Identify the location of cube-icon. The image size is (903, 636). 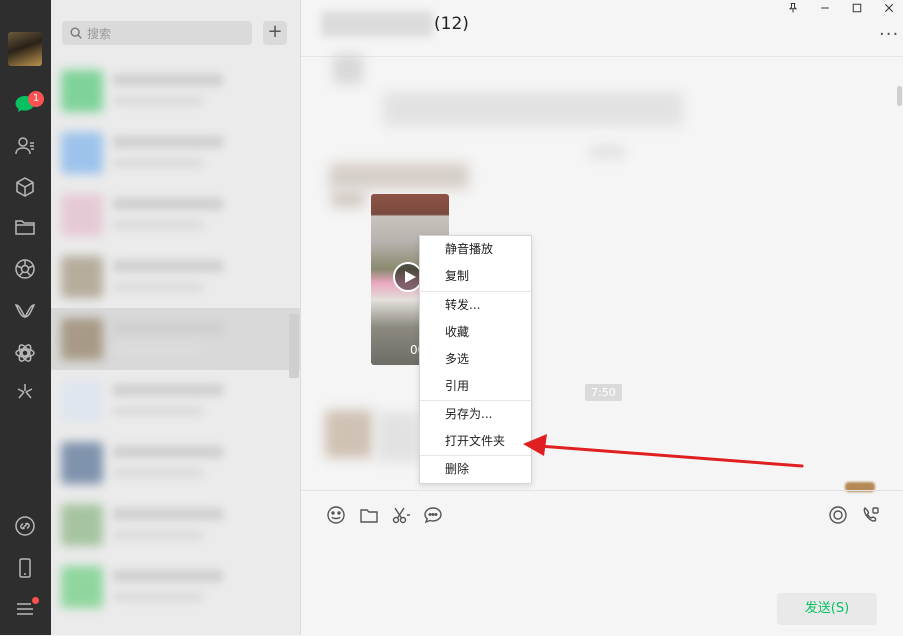
(25, 187).